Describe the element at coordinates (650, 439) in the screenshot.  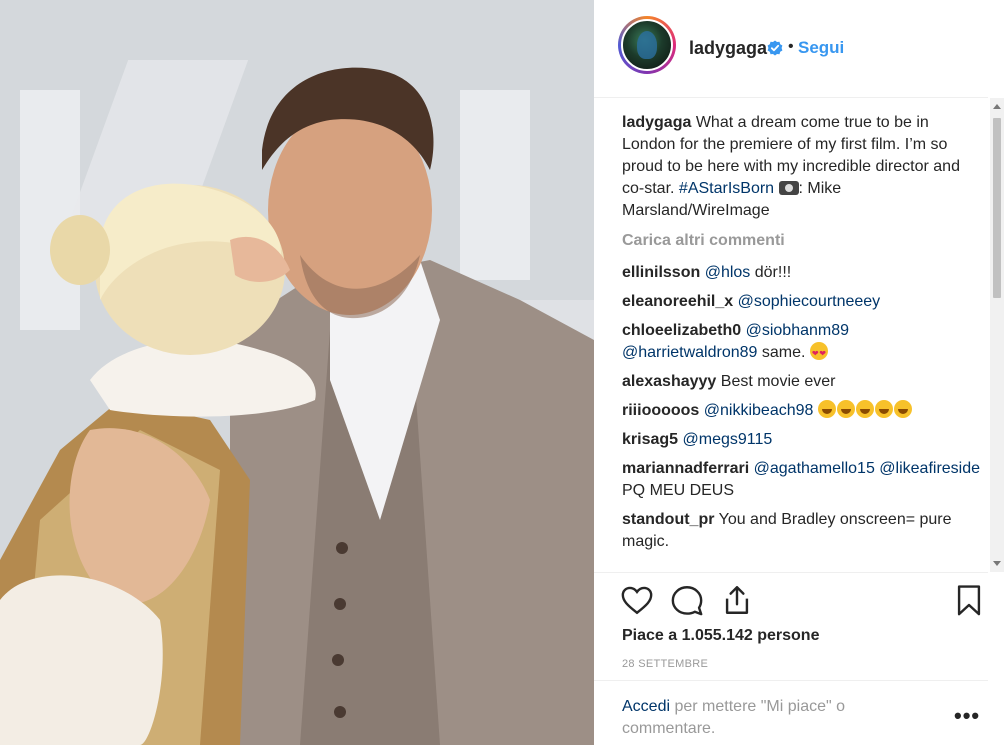
I see `comment-username: krisag5` at that location.